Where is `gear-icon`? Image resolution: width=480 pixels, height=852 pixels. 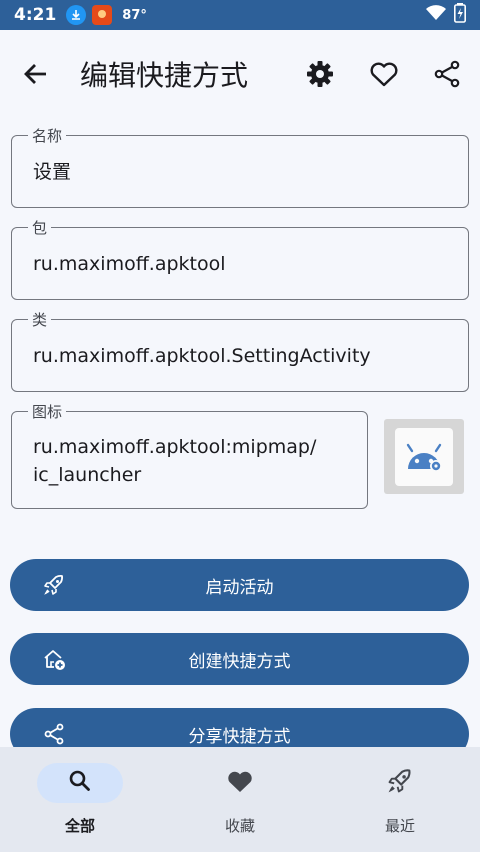
gear-icon is located at coordinates (320, 74).